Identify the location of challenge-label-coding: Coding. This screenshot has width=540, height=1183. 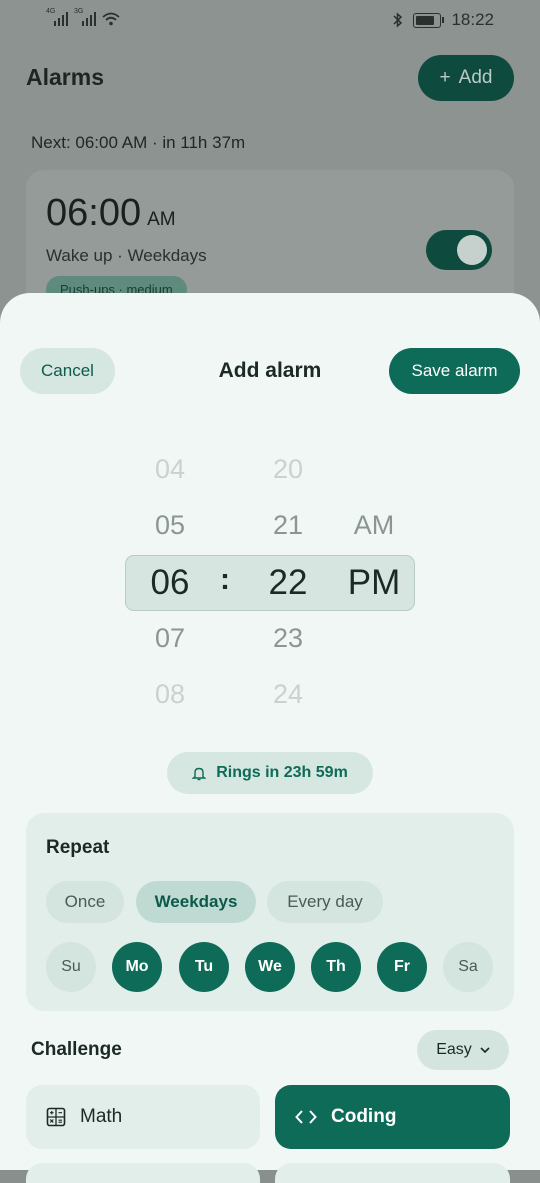
(364, 1116).